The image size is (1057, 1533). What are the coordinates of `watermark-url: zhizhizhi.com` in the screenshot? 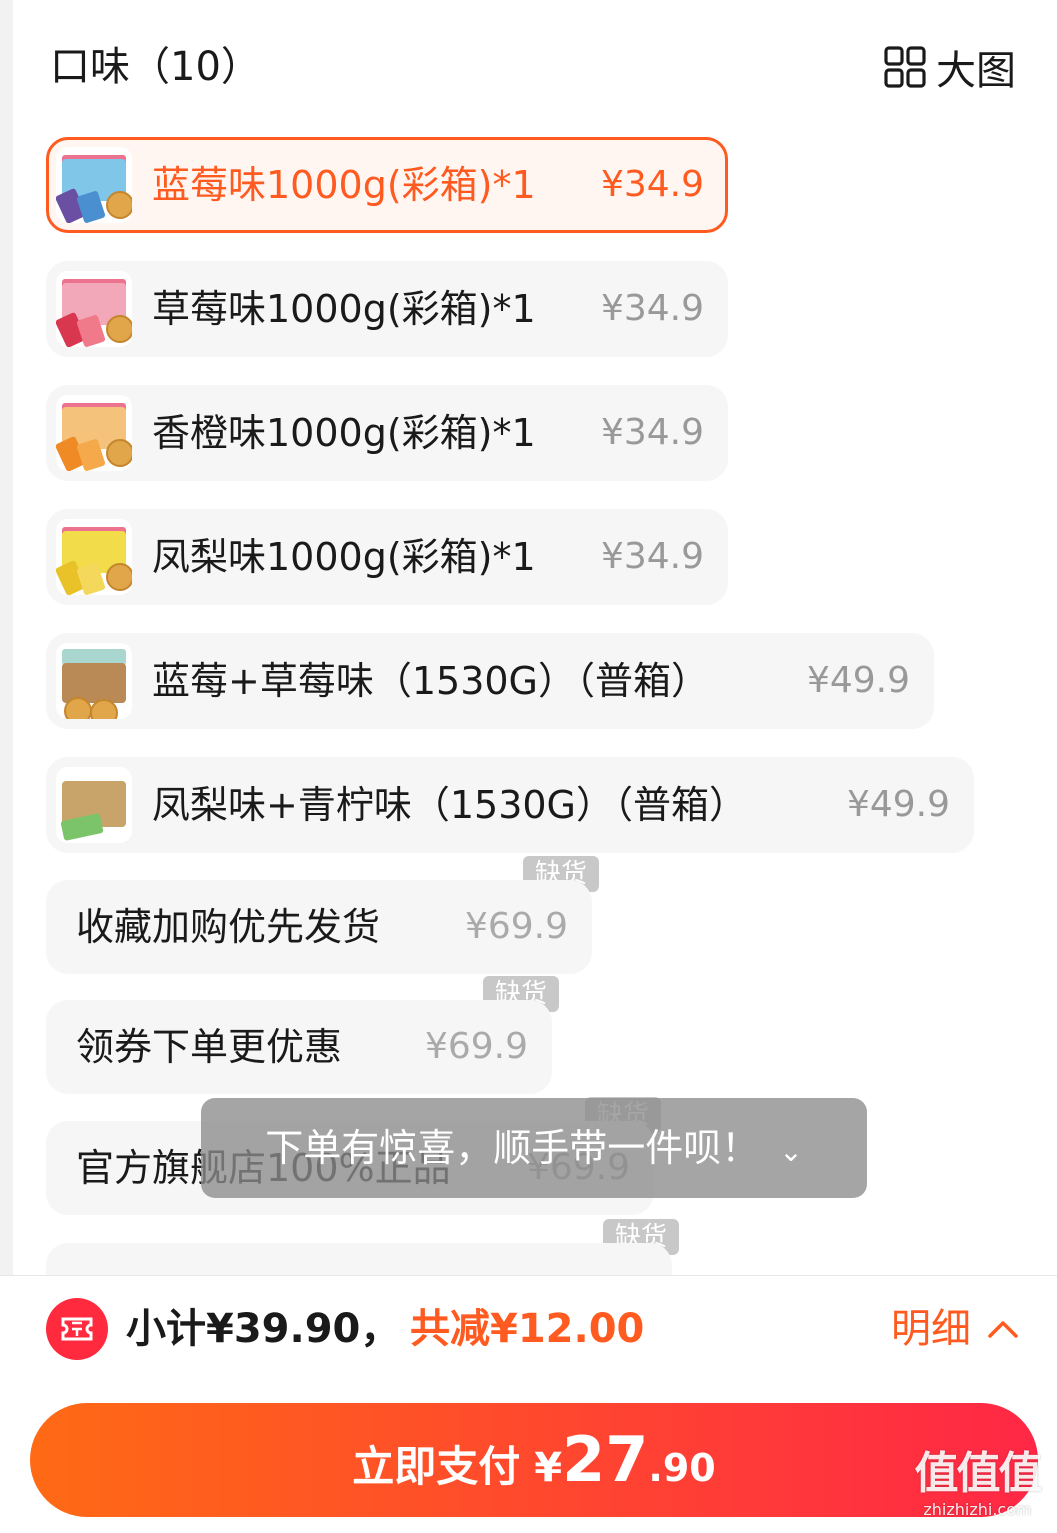 It's located at (977, 1509).